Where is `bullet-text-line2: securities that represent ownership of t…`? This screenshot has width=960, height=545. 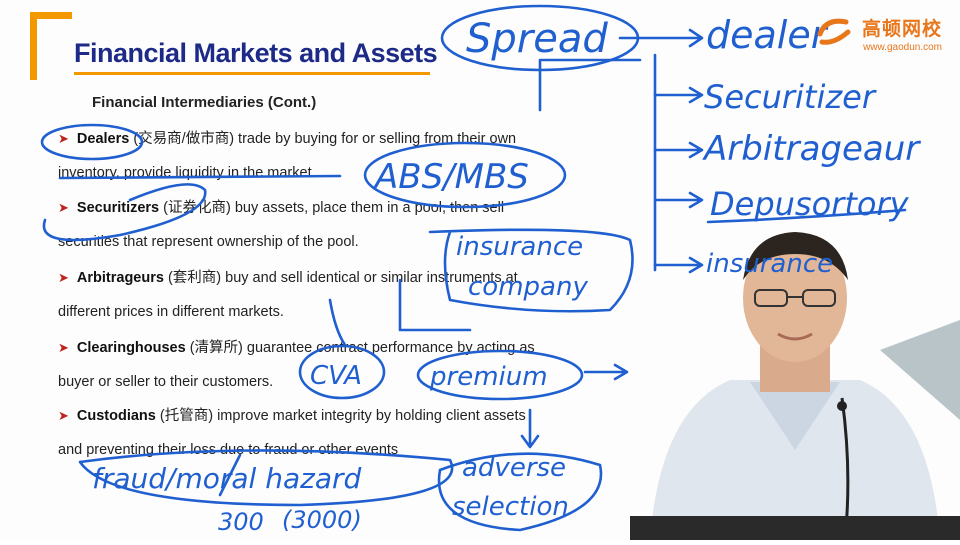 bullet-text-line2: securities that represent ownership of t… is located at coordinates (208, 242).